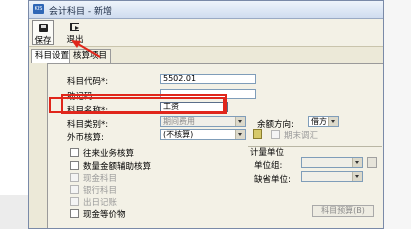 The image size is (411, 240). What do you see at coordinates (109, 154) in the screenshot?
I see `checkbox-label: 往来业务核算` at bounding box center [109, 154].